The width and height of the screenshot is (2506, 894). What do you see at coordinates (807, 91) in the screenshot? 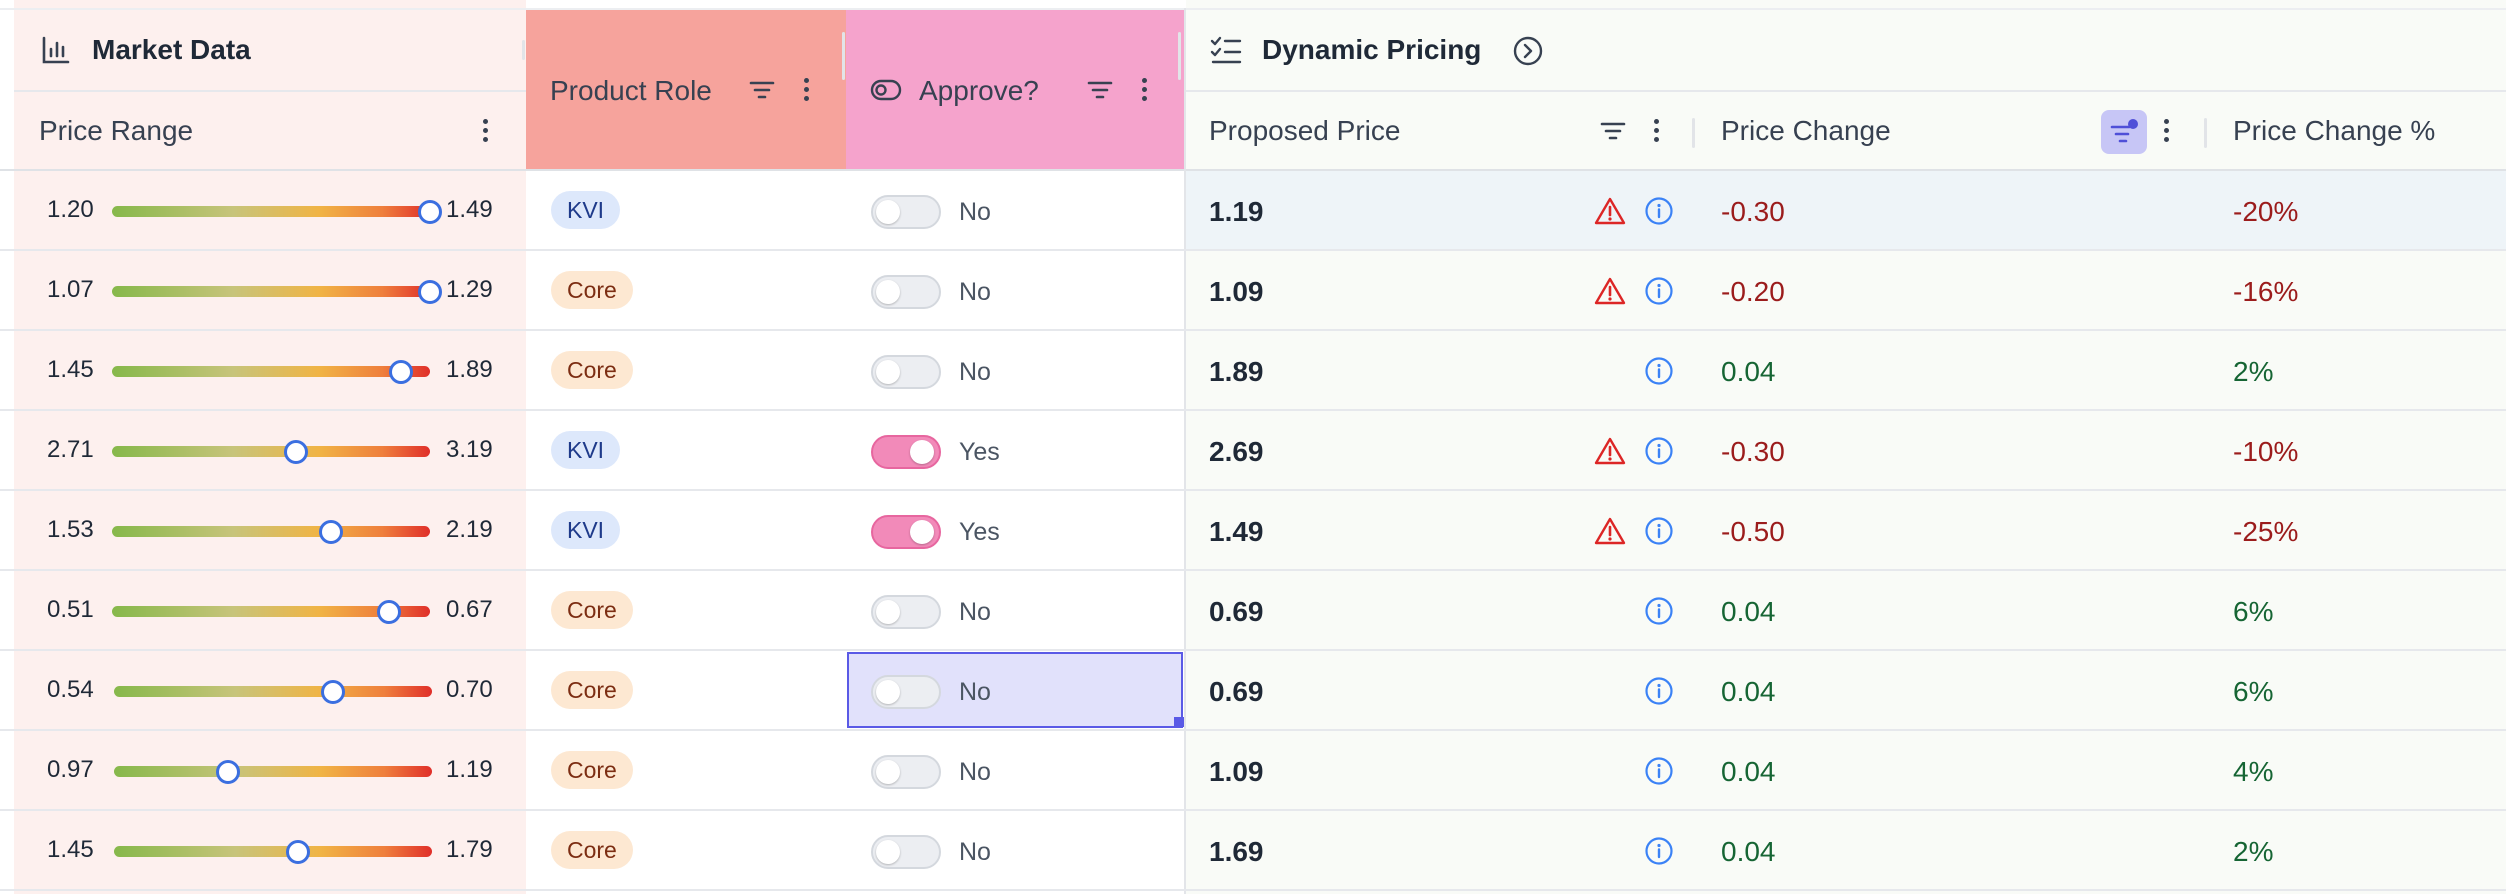
I see `product-role-menu-icon` at bounding box center [807, 91].